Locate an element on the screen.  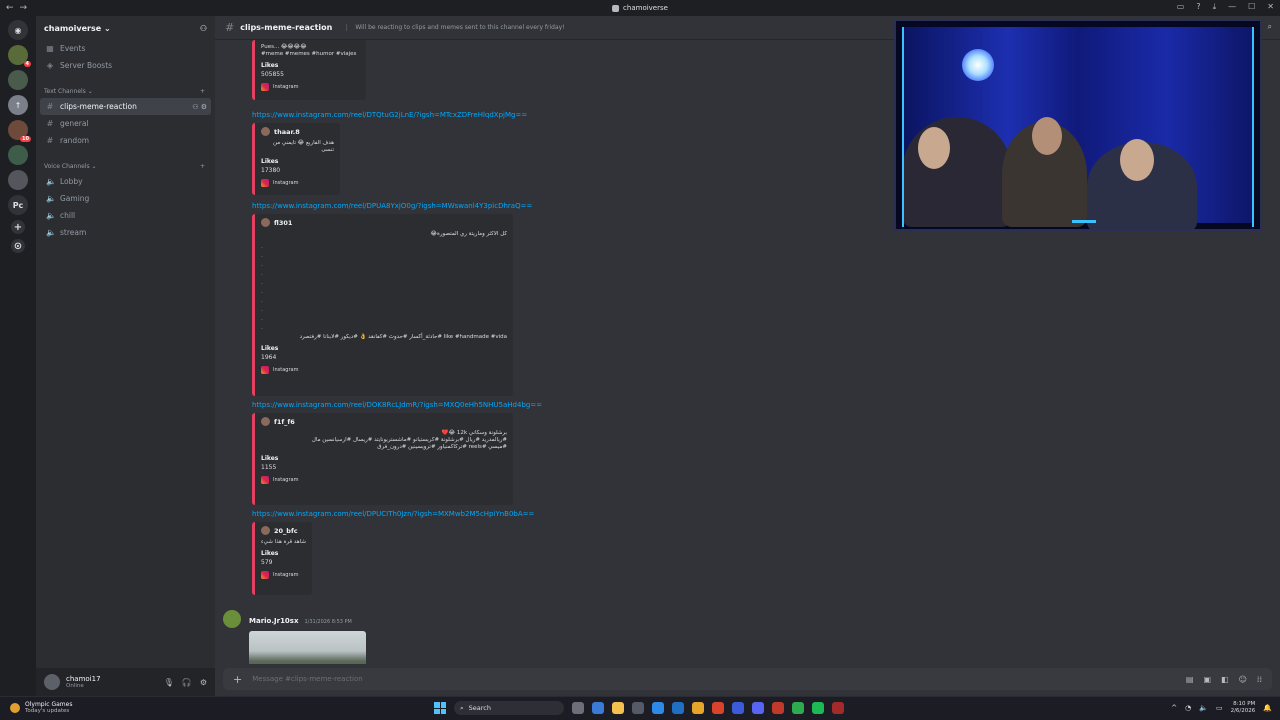
discord-icon is located at coordinates (758, 708).